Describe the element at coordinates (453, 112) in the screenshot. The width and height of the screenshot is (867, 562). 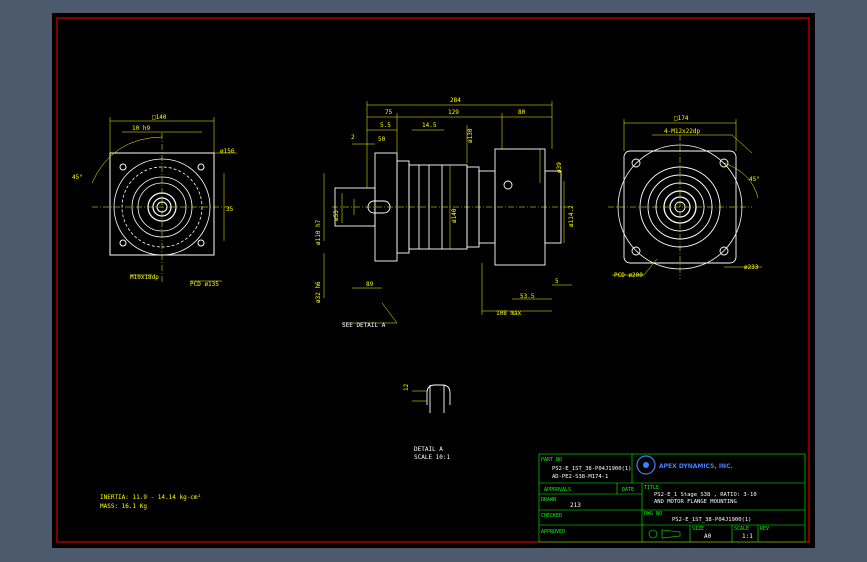
I see `dim-129: 129` at that location.